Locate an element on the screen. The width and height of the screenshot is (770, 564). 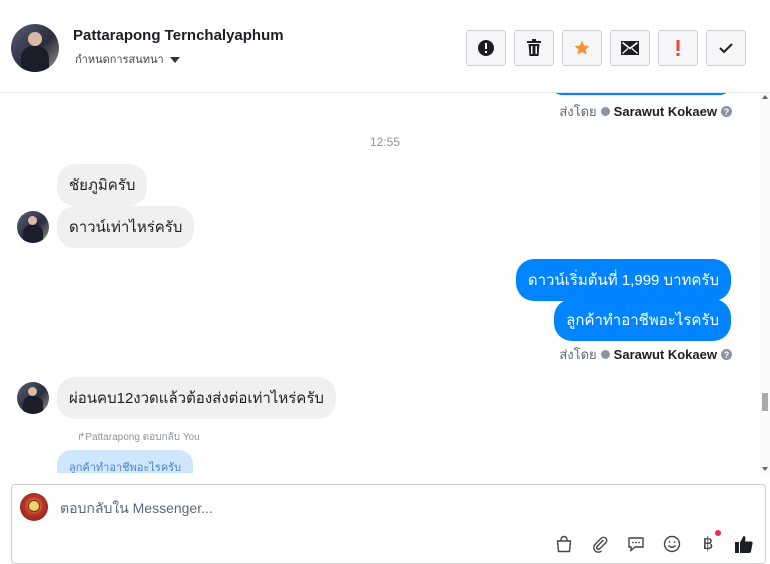
reply-composer: ฿ is located at coordinates (388, 524).